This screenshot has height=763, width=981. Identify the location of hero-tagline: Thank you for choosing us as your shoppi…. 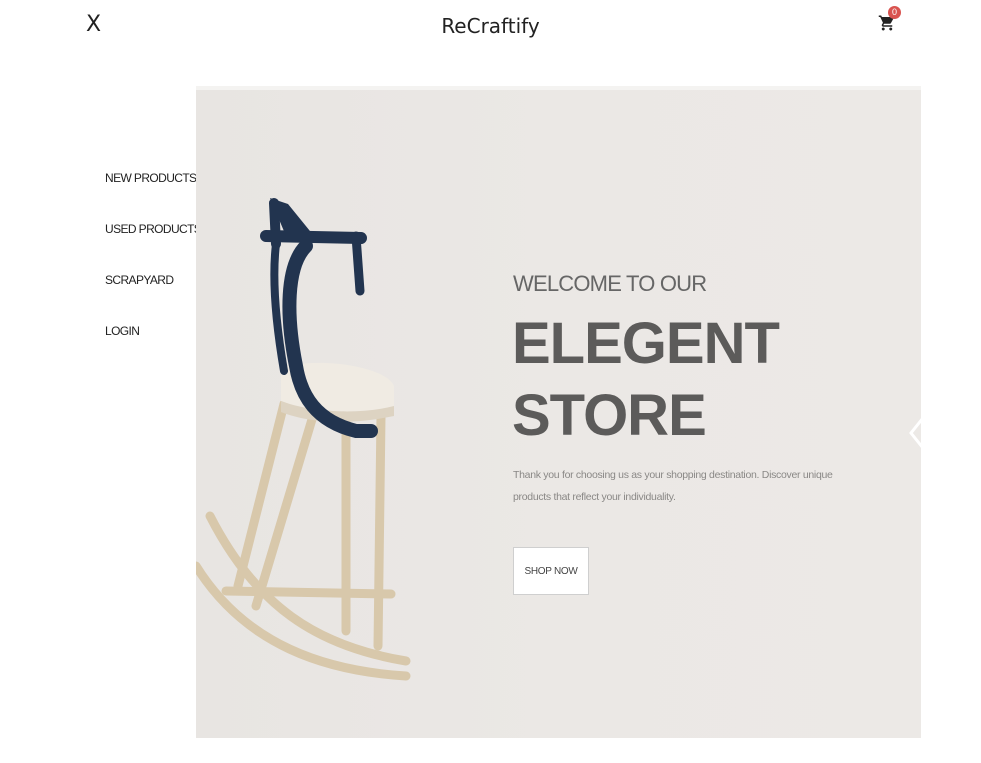
(673, 486).